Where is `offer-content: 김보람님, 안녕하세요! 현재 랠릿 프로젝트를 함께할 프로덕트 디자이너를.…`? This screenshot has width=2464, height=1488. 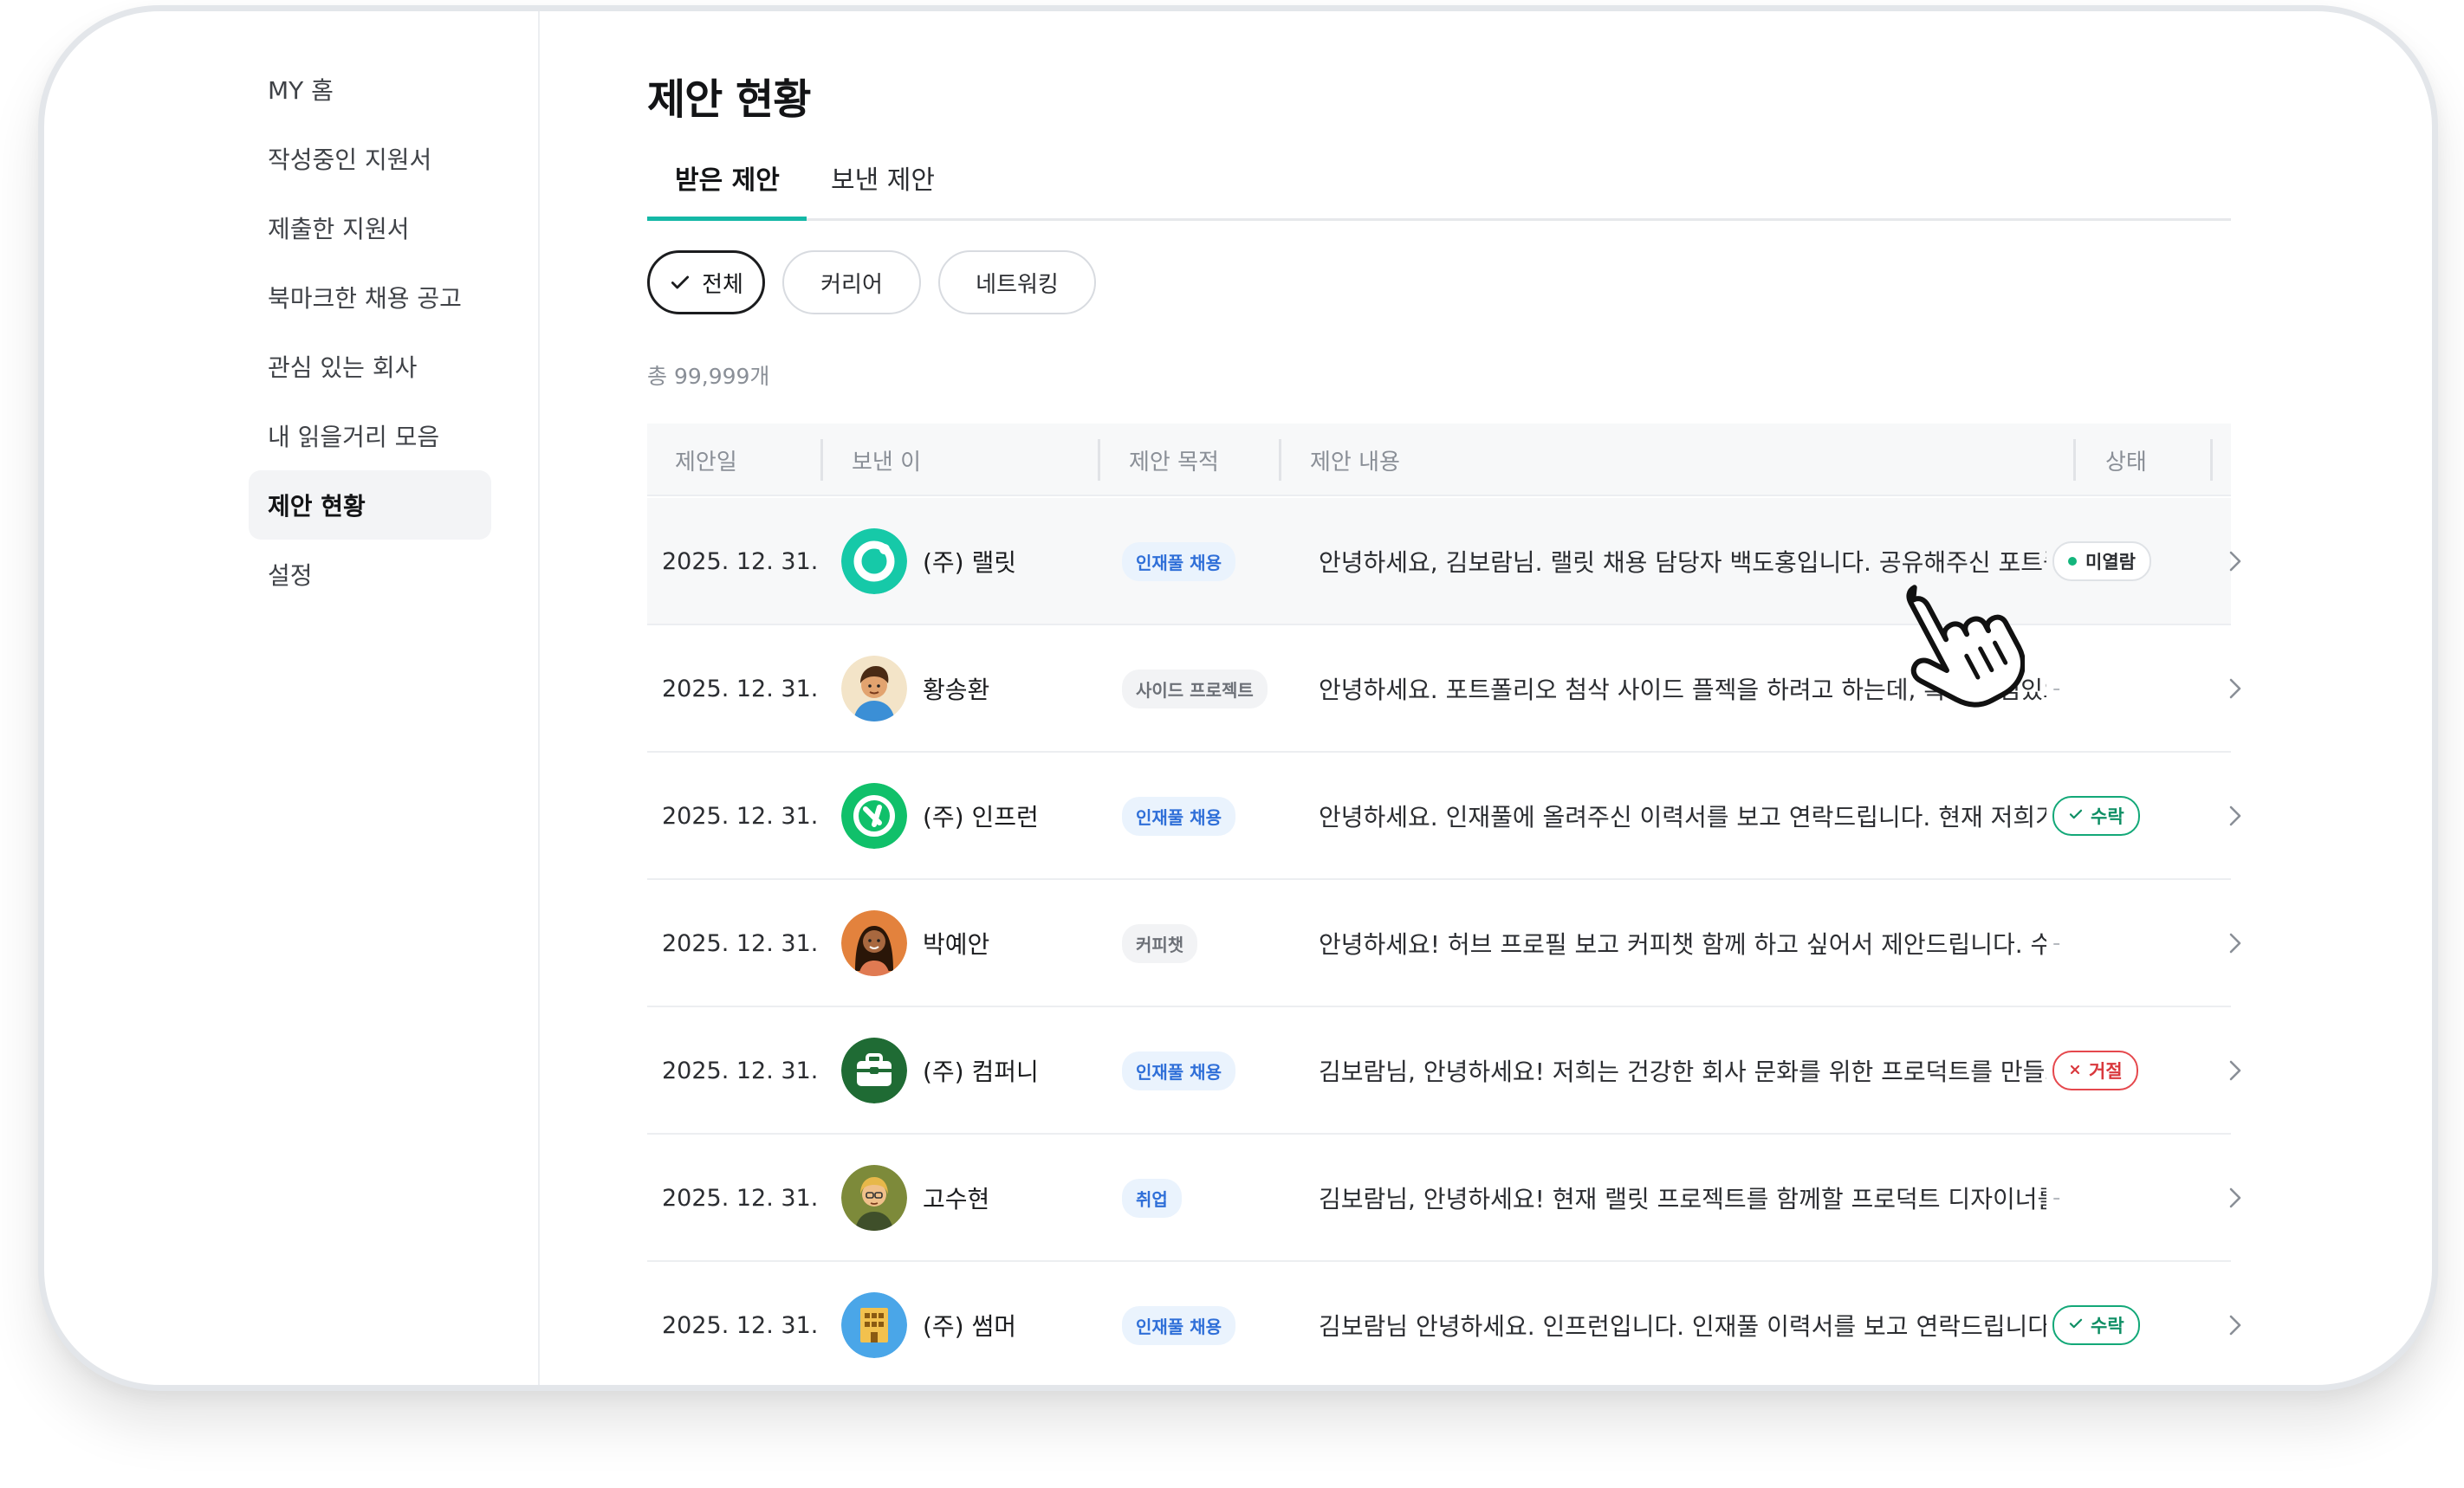
offer-content: 김보람님, 안녕하세요! 현재 랠릿 프로젝트를 함께할 프로덕트 디자이너를.… is located at coordinates (1683, 1199).